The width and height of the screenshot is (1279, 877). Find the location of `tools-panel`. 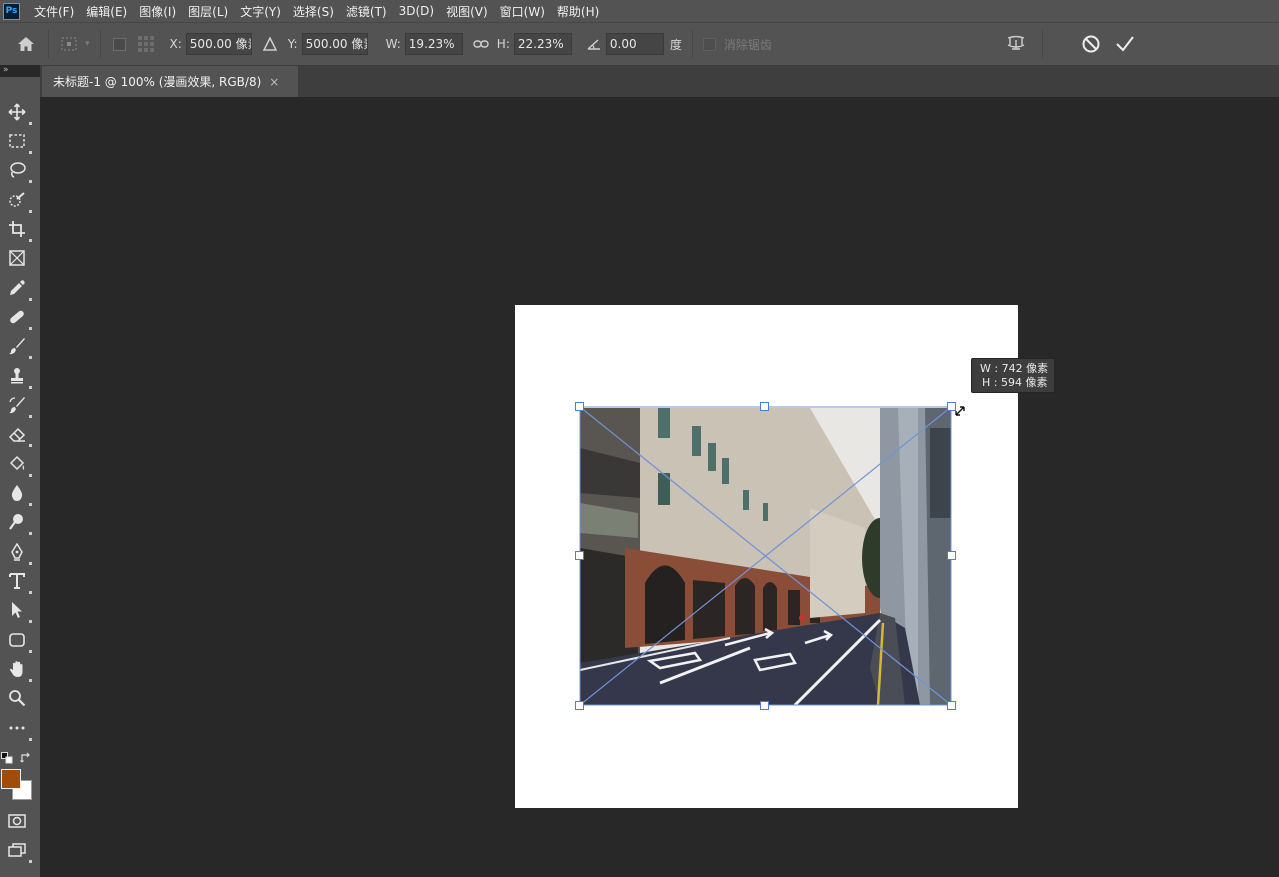

tools-panel is located at coordinates (20, 477).